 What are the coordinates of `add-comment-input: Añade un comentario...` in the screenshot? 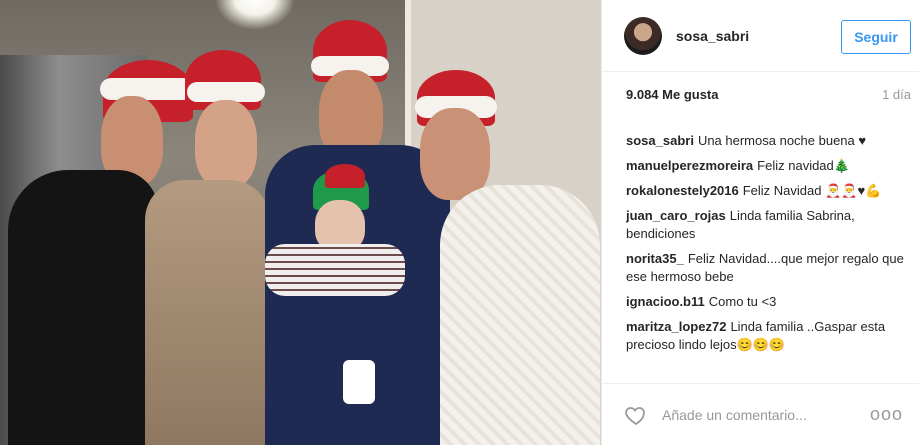 It's located at (766, 415).